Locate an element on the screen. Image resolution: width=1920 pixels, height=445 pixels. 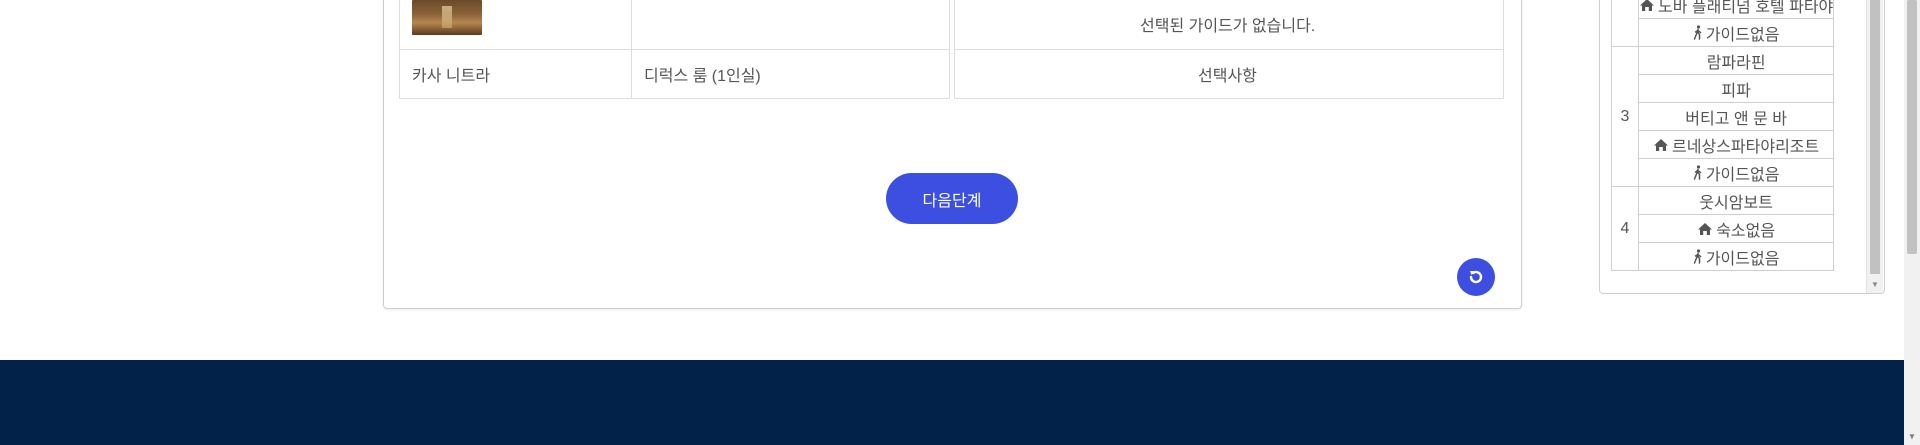
itinerary-item: 노바 플래티넘 호텔 파타야 is located at coordinates (1736, 9).